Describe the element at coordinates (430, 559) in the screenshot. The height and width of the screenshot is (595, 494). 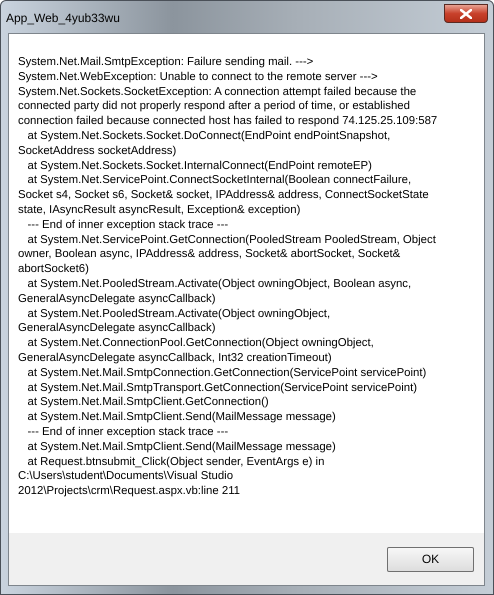
I see `ok-button: OK` at that location.